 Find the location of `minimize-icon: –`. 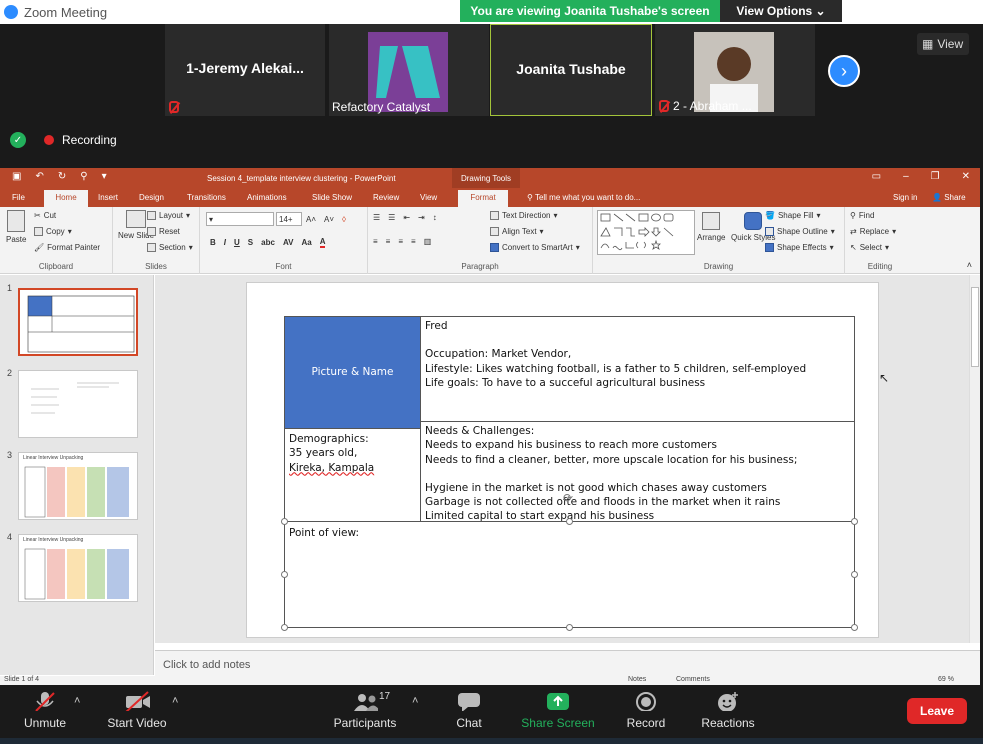

minimize-icon: – is located at coordinates (906, 176).